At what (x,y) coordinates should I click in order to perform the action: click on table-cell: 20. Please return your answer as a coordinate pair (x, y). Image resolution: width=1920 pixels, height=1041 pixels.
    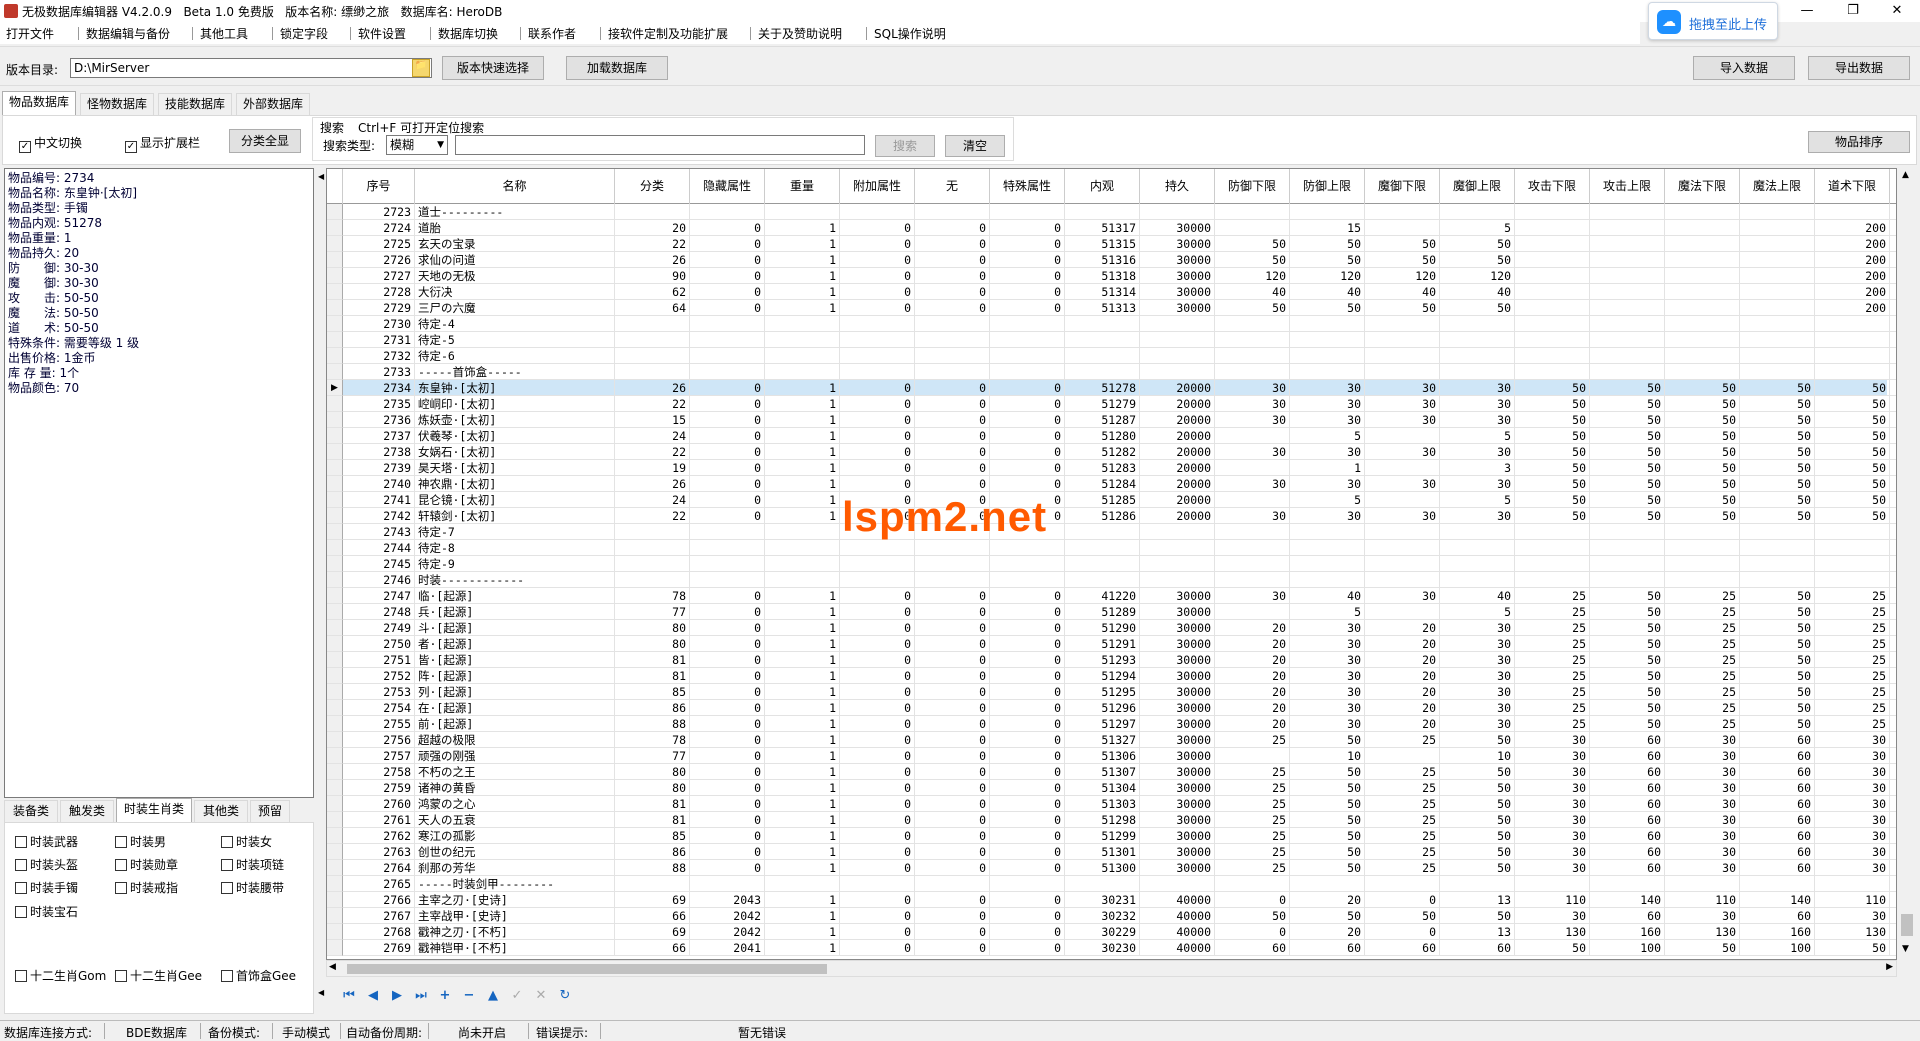
    Looking at the image, I should click on (1252, 708).